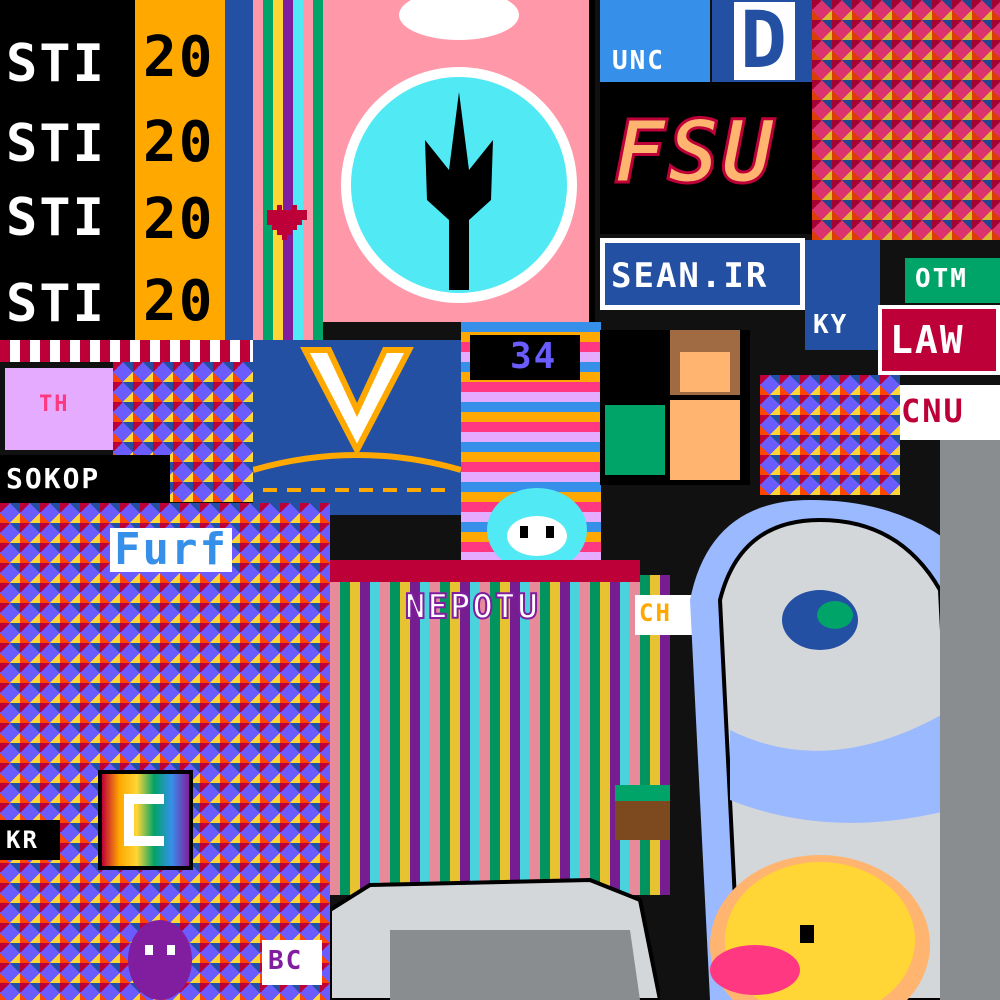 This screenshot has height=1000, width=1000. I want to click on unc-text: UNC, so click(638, 61).